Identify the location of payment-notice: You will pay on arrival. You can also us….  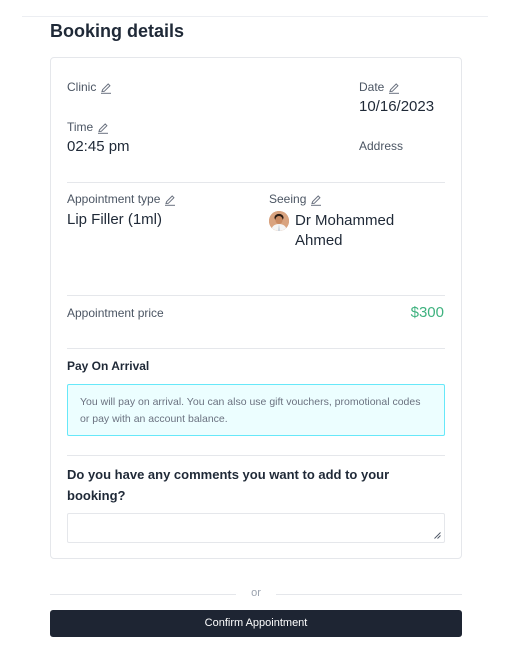
(256, 410).